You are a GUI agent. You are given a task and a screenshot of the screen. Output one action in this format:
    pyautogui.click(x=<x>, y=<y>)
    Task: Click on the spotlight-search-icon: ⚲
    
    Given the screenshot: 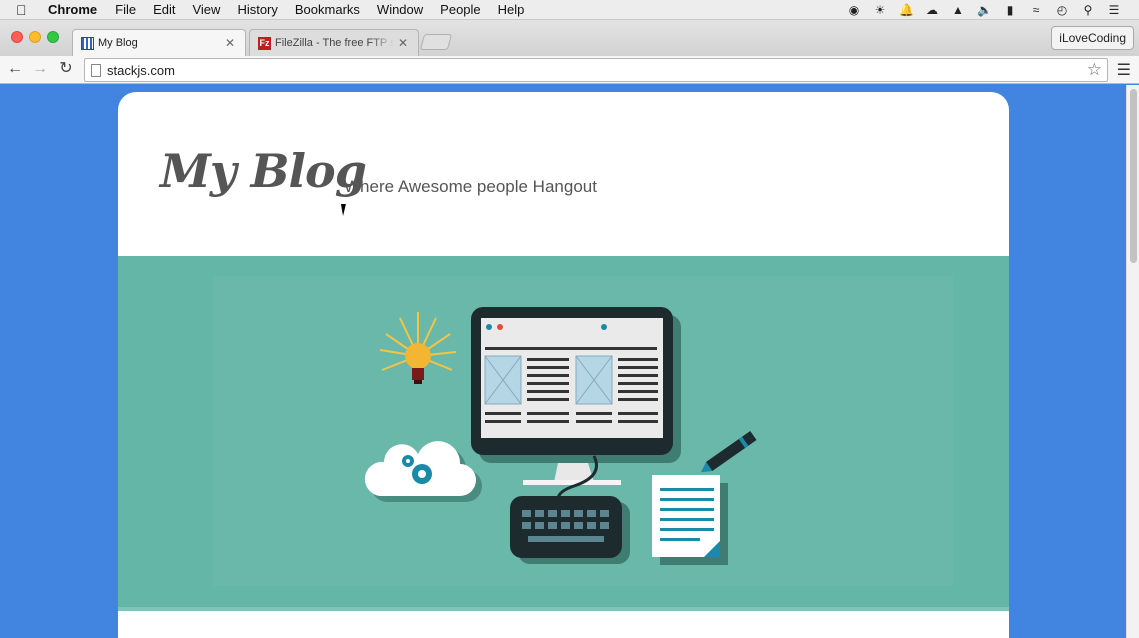 What is the action you would take?
    pyautogui.click(x=1088, y=10)
    